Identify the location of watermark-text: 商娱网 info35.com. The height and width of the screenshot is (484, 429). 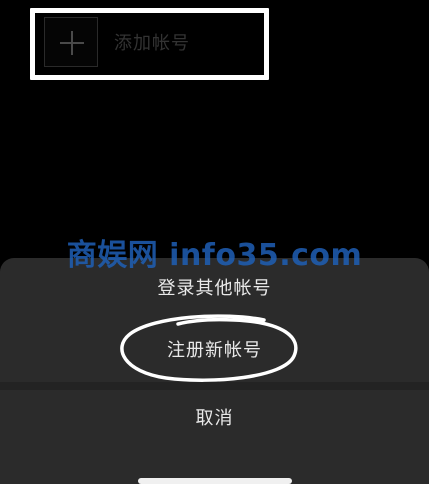
(214, 255).